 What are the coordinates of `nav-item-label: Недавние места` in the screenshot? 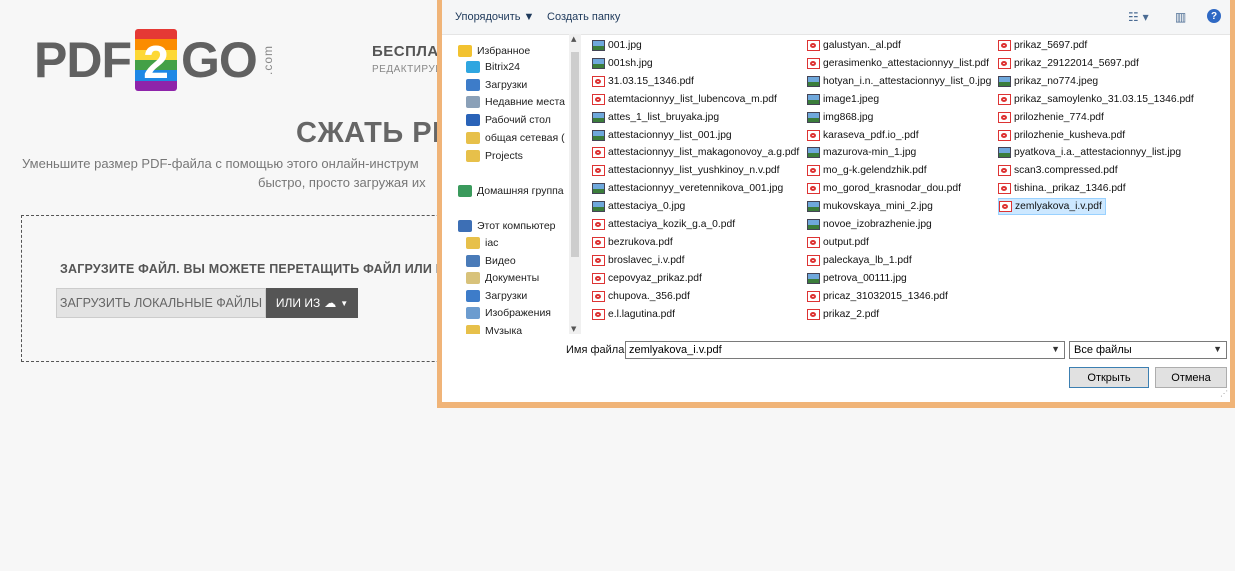 It's located at (525, 102).